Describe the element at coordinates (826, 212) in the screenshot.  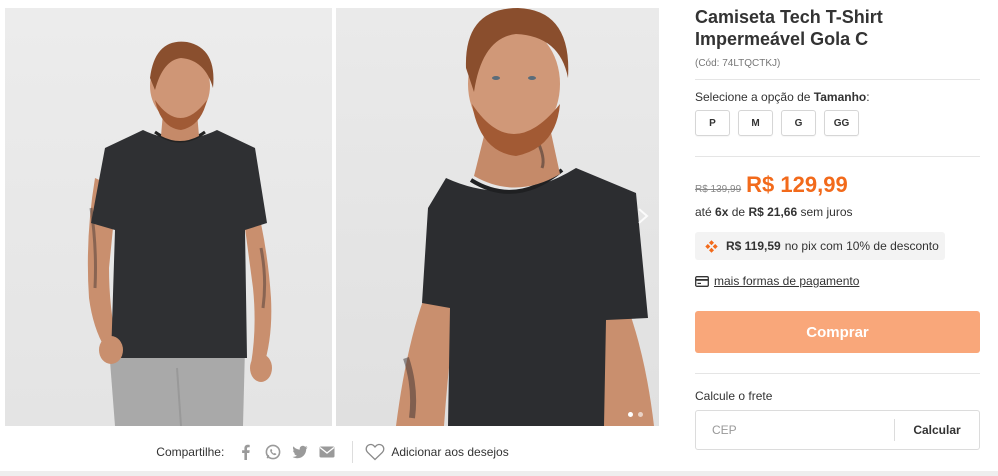
I see `installments-suffix: sem juros` at that location.